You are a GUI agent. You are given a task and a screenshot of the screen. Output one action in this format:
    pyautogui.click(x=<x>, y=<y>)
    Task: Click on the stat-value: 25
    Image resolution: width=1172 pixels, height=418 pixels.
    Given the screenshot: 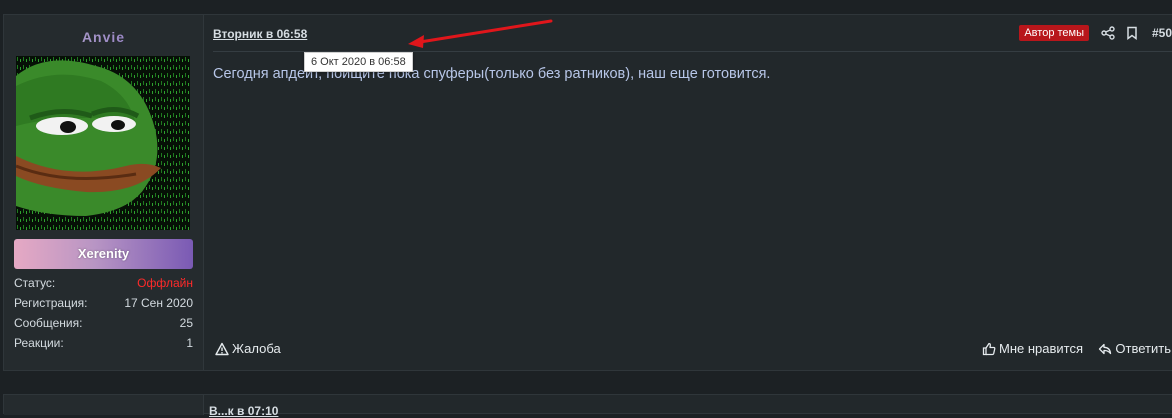 What is the action you would take?
    pyautogui.click(x=186, y=323)
    